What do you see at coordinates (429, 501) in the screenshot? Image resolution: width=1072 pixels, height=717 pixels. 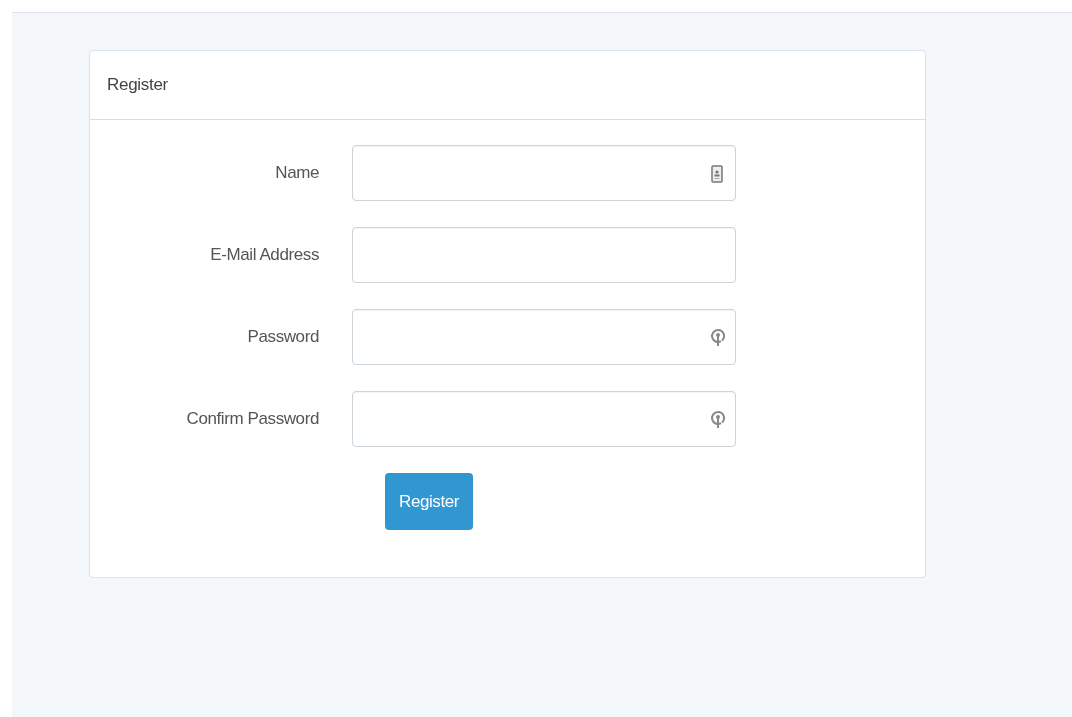 I see `register-button: Register` at bounding box center [429, 501].